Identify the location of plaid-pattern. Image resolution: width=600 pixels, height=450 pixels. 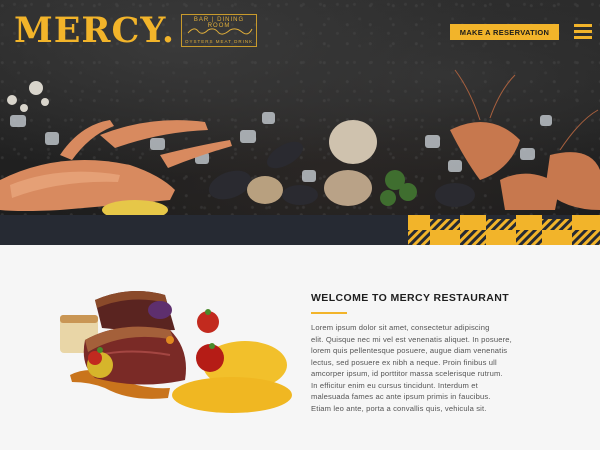
(504, 230).